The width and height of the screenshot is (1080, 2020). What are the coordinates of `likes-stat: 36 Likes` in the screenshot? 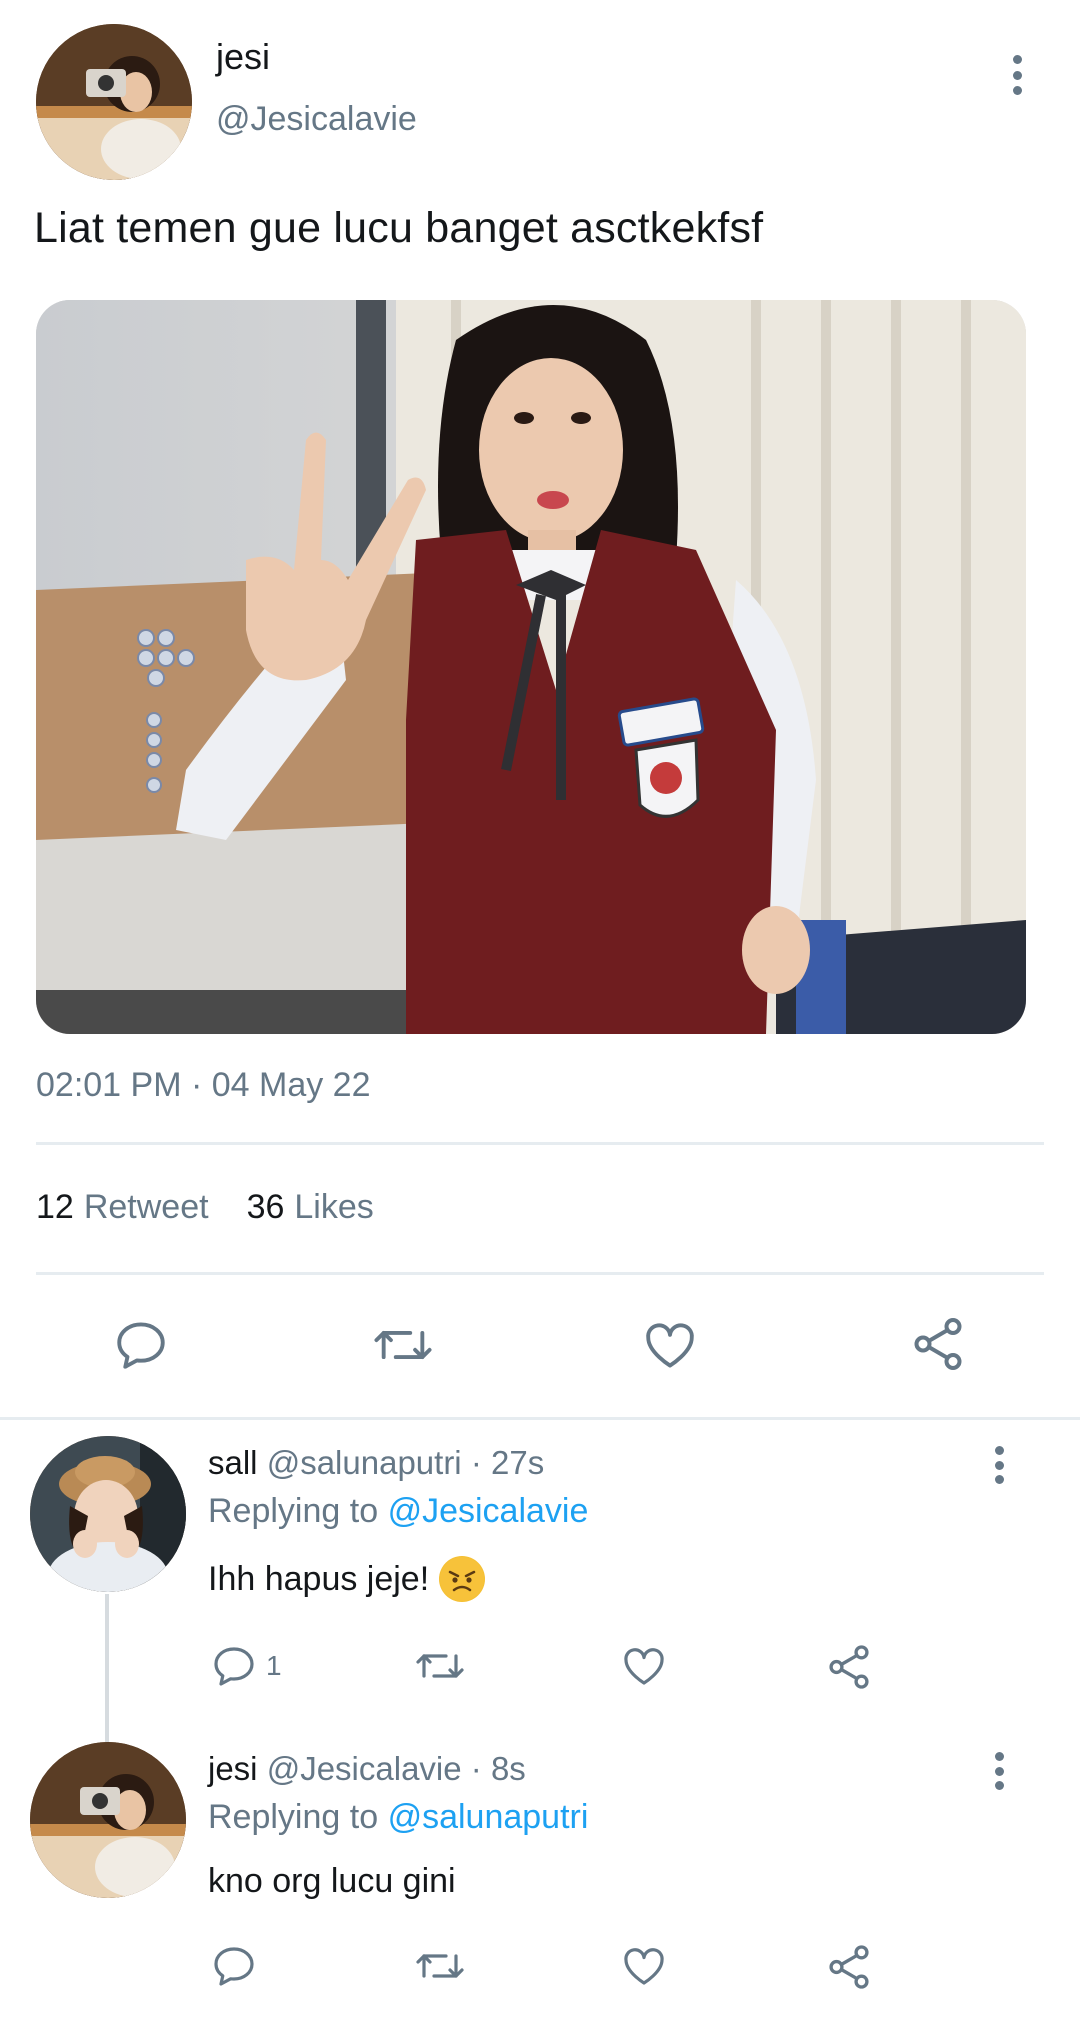 It's located at (310, 1207).